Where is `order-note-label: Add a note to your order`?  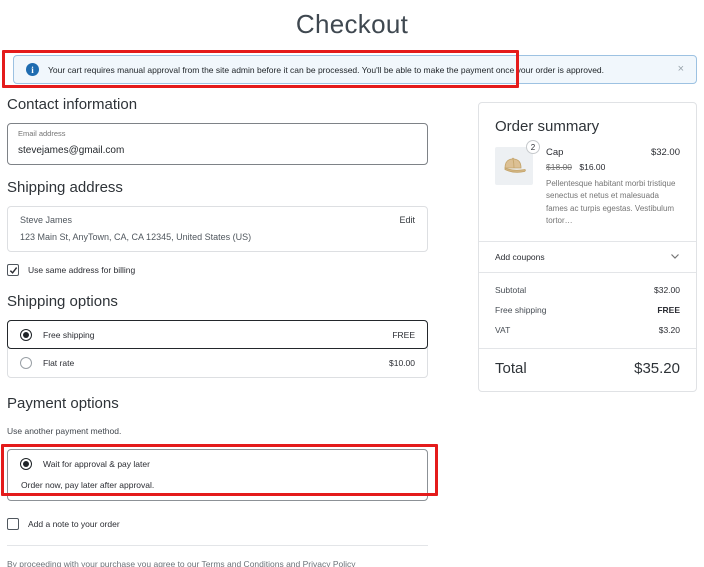
order-note-label: Add a note to your order is located at coordinates (74, 524).